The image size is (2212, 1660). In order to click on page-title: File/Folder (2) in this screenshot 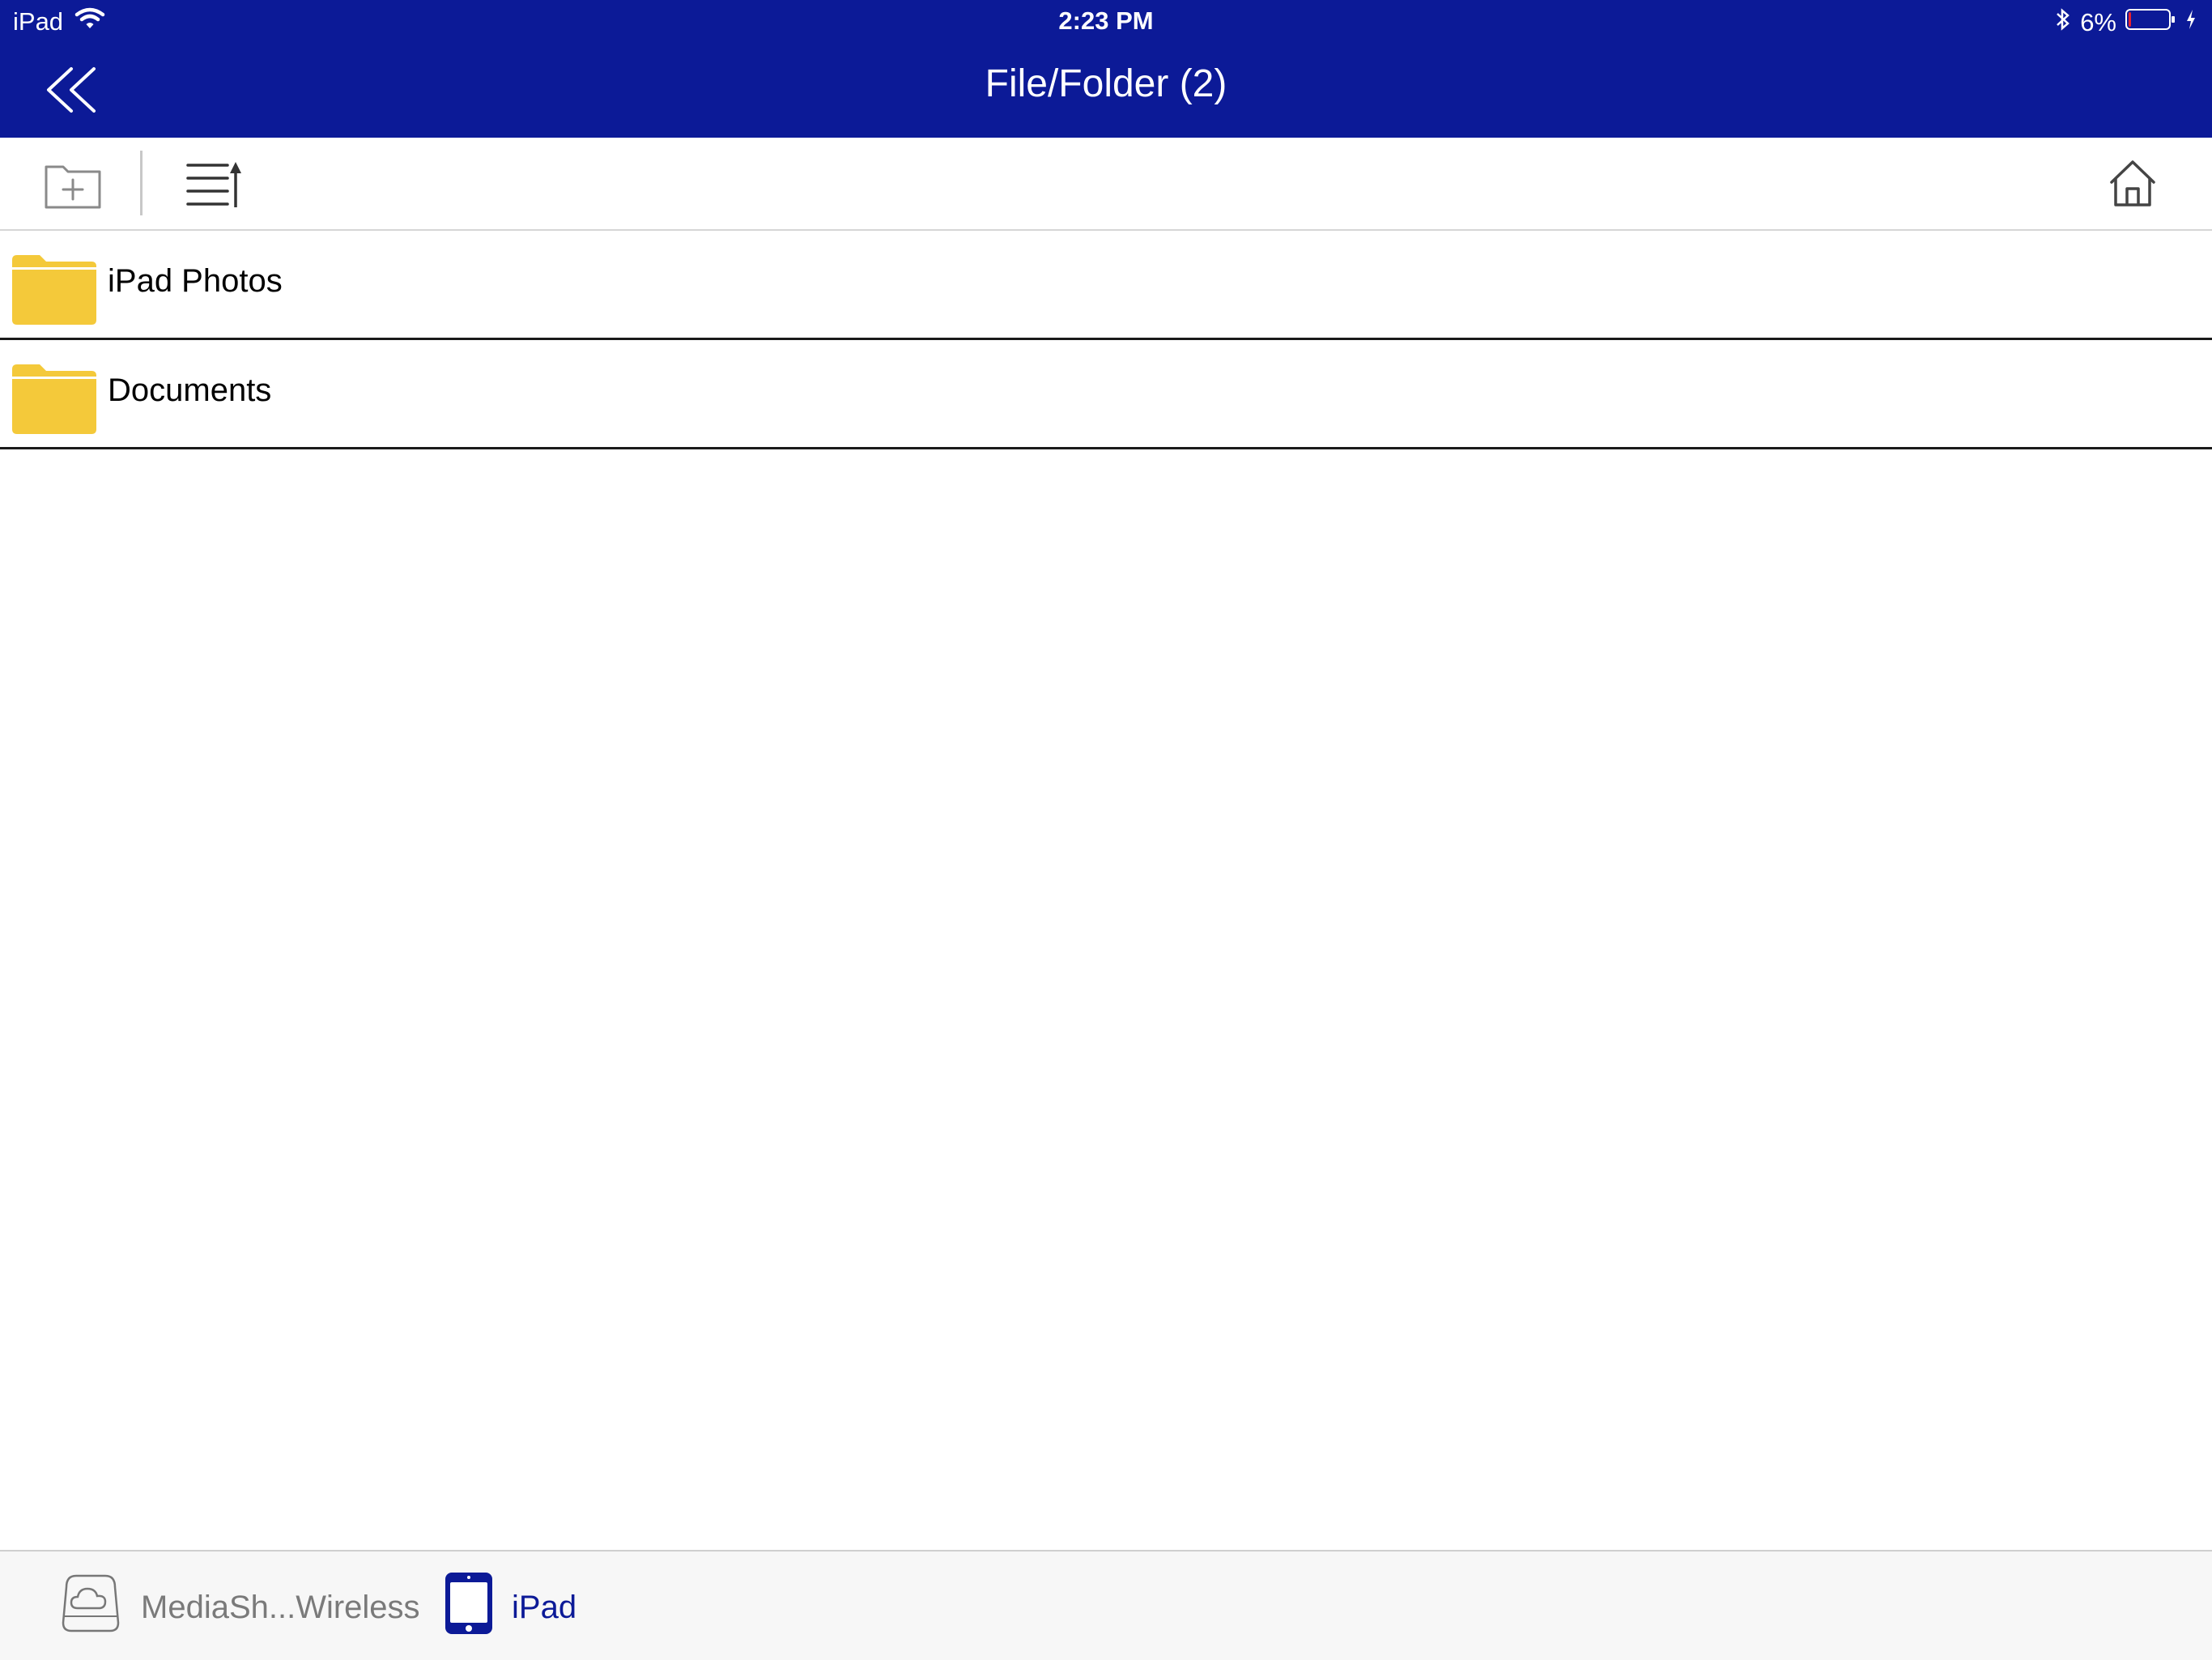, I will do `click(1106, 83)`.